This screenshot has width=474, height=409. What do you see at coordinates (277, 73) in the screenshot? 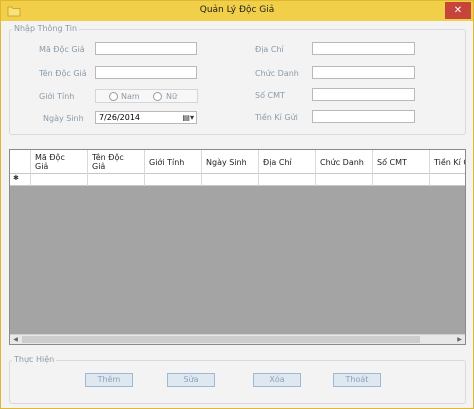
I see `chuc-danh-label: Chức Danh` at bounding box center [277, 73].